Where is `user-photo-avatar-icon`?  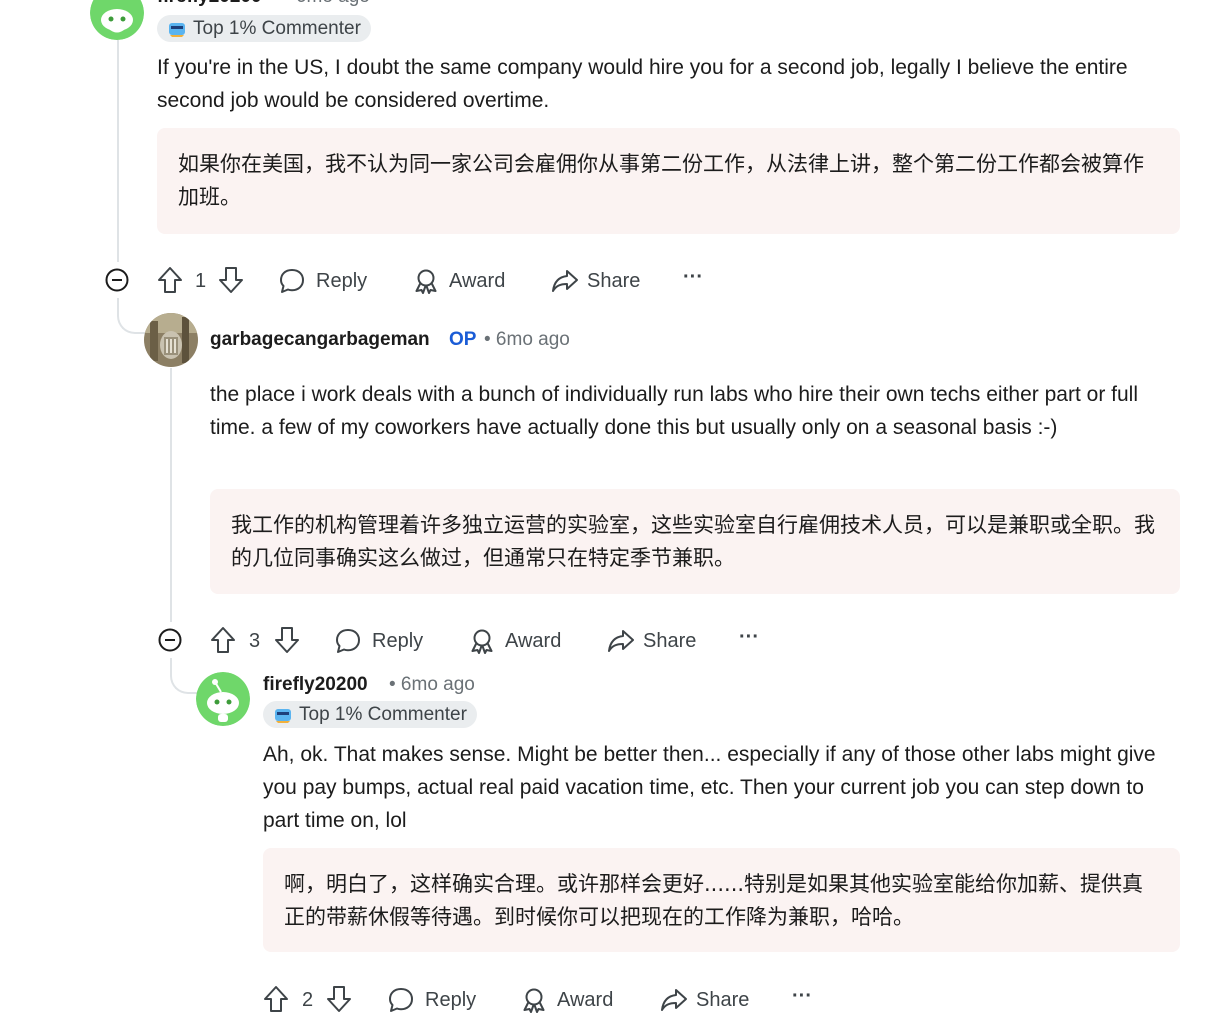 user-photo-avatar-icon is located at coordinates (171, 340).